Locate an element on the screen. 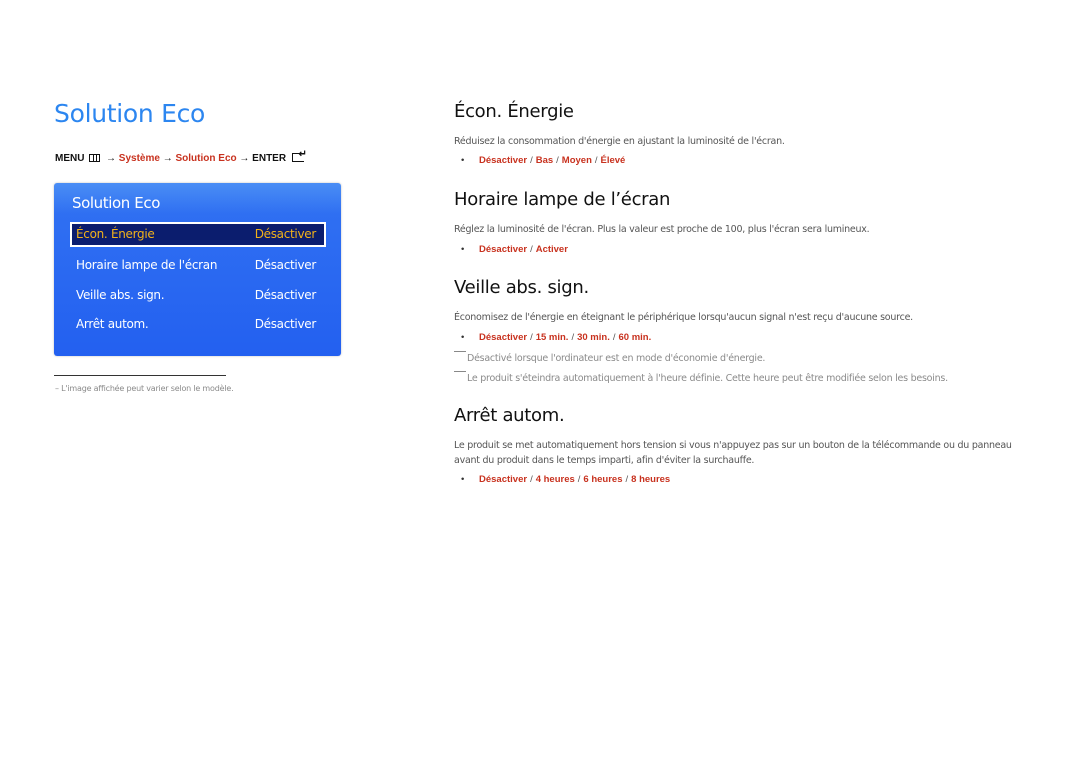  osd-item-label: Arrêt autom. is located at coordinates (112, 324).